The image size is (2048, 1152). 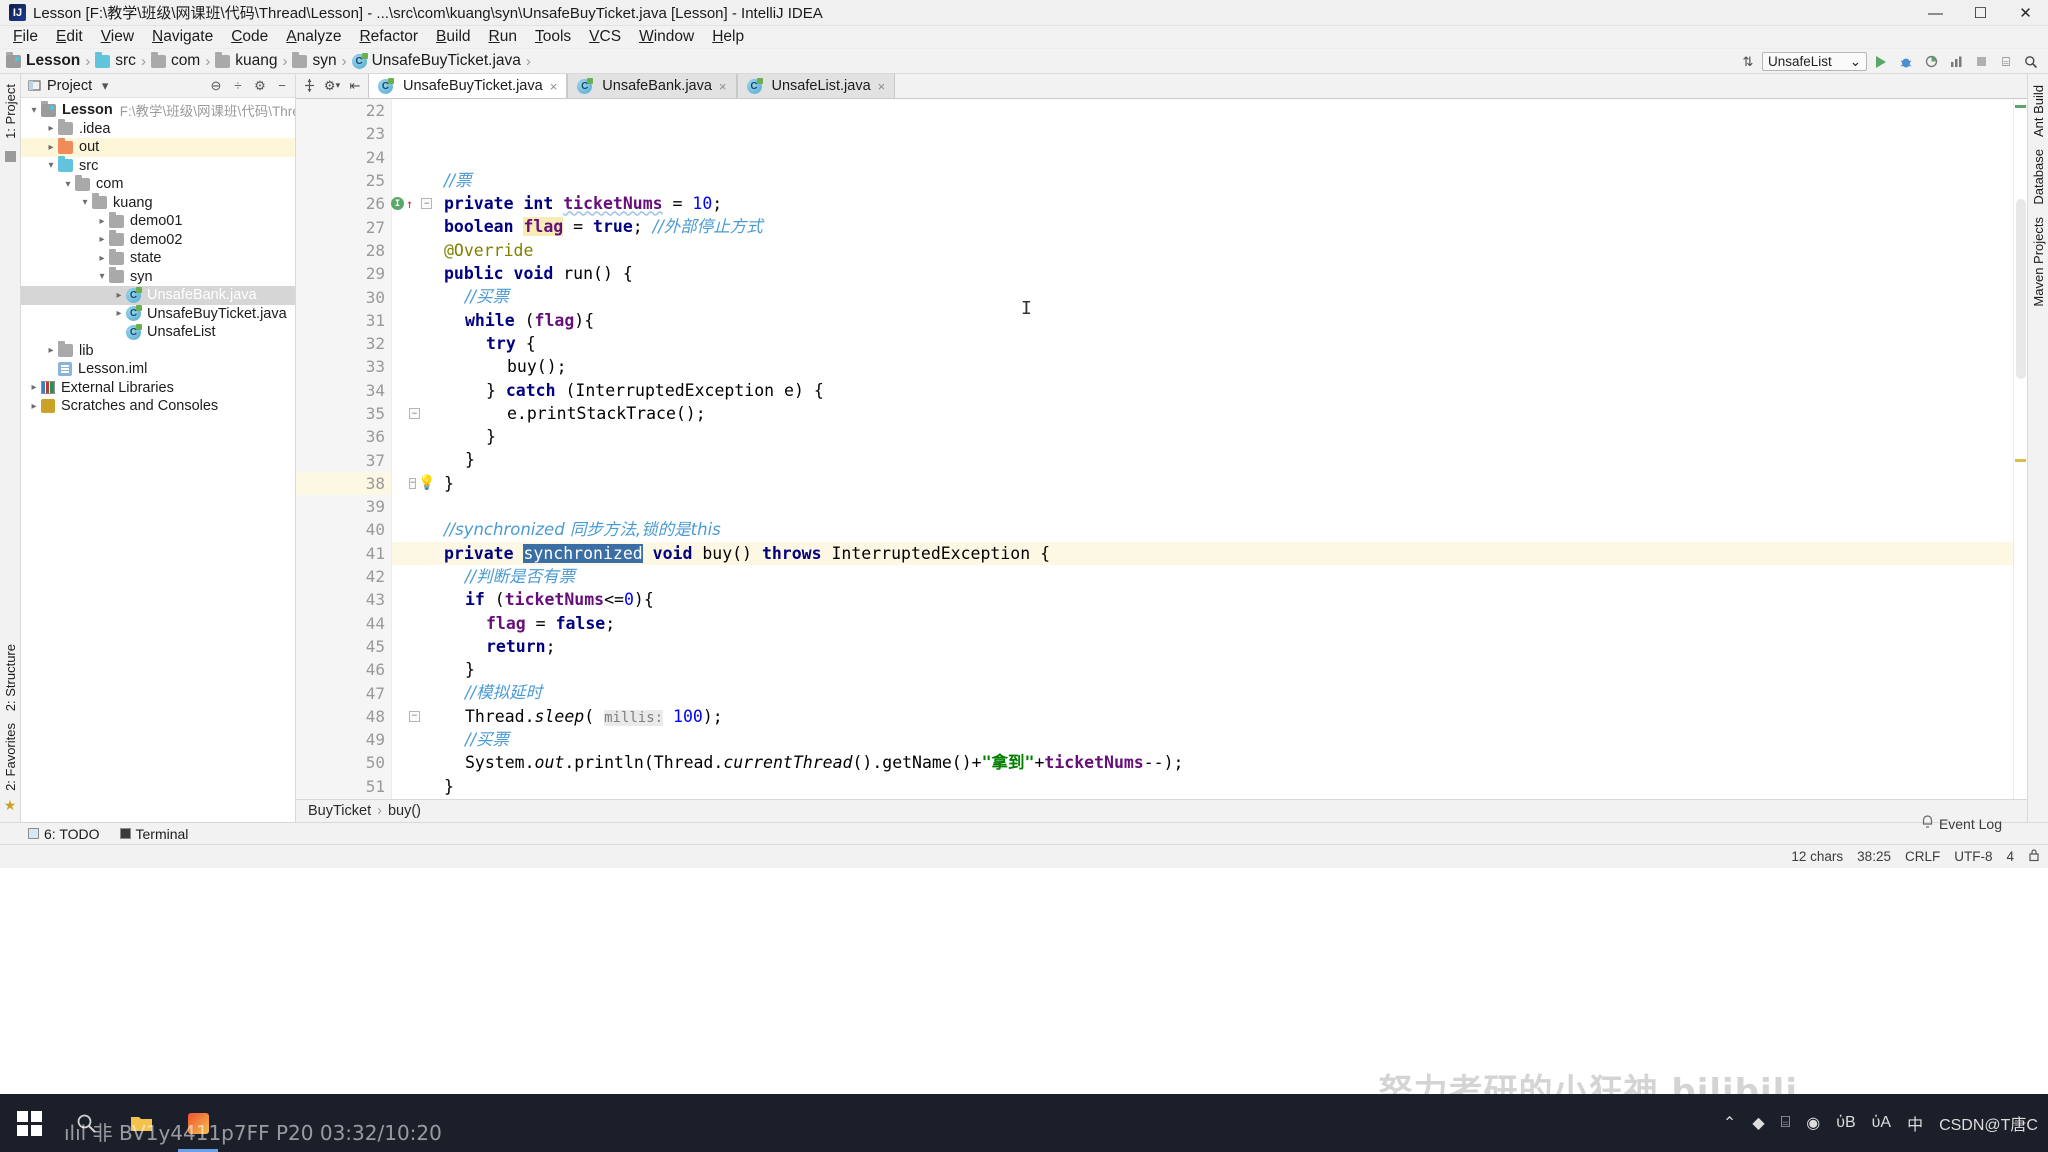 What do you see at coordinates (1207, 390) in the screenshot?
I see `code-line-31: } catch (InterruptedException e) {` at bounding box center [1207, 390].